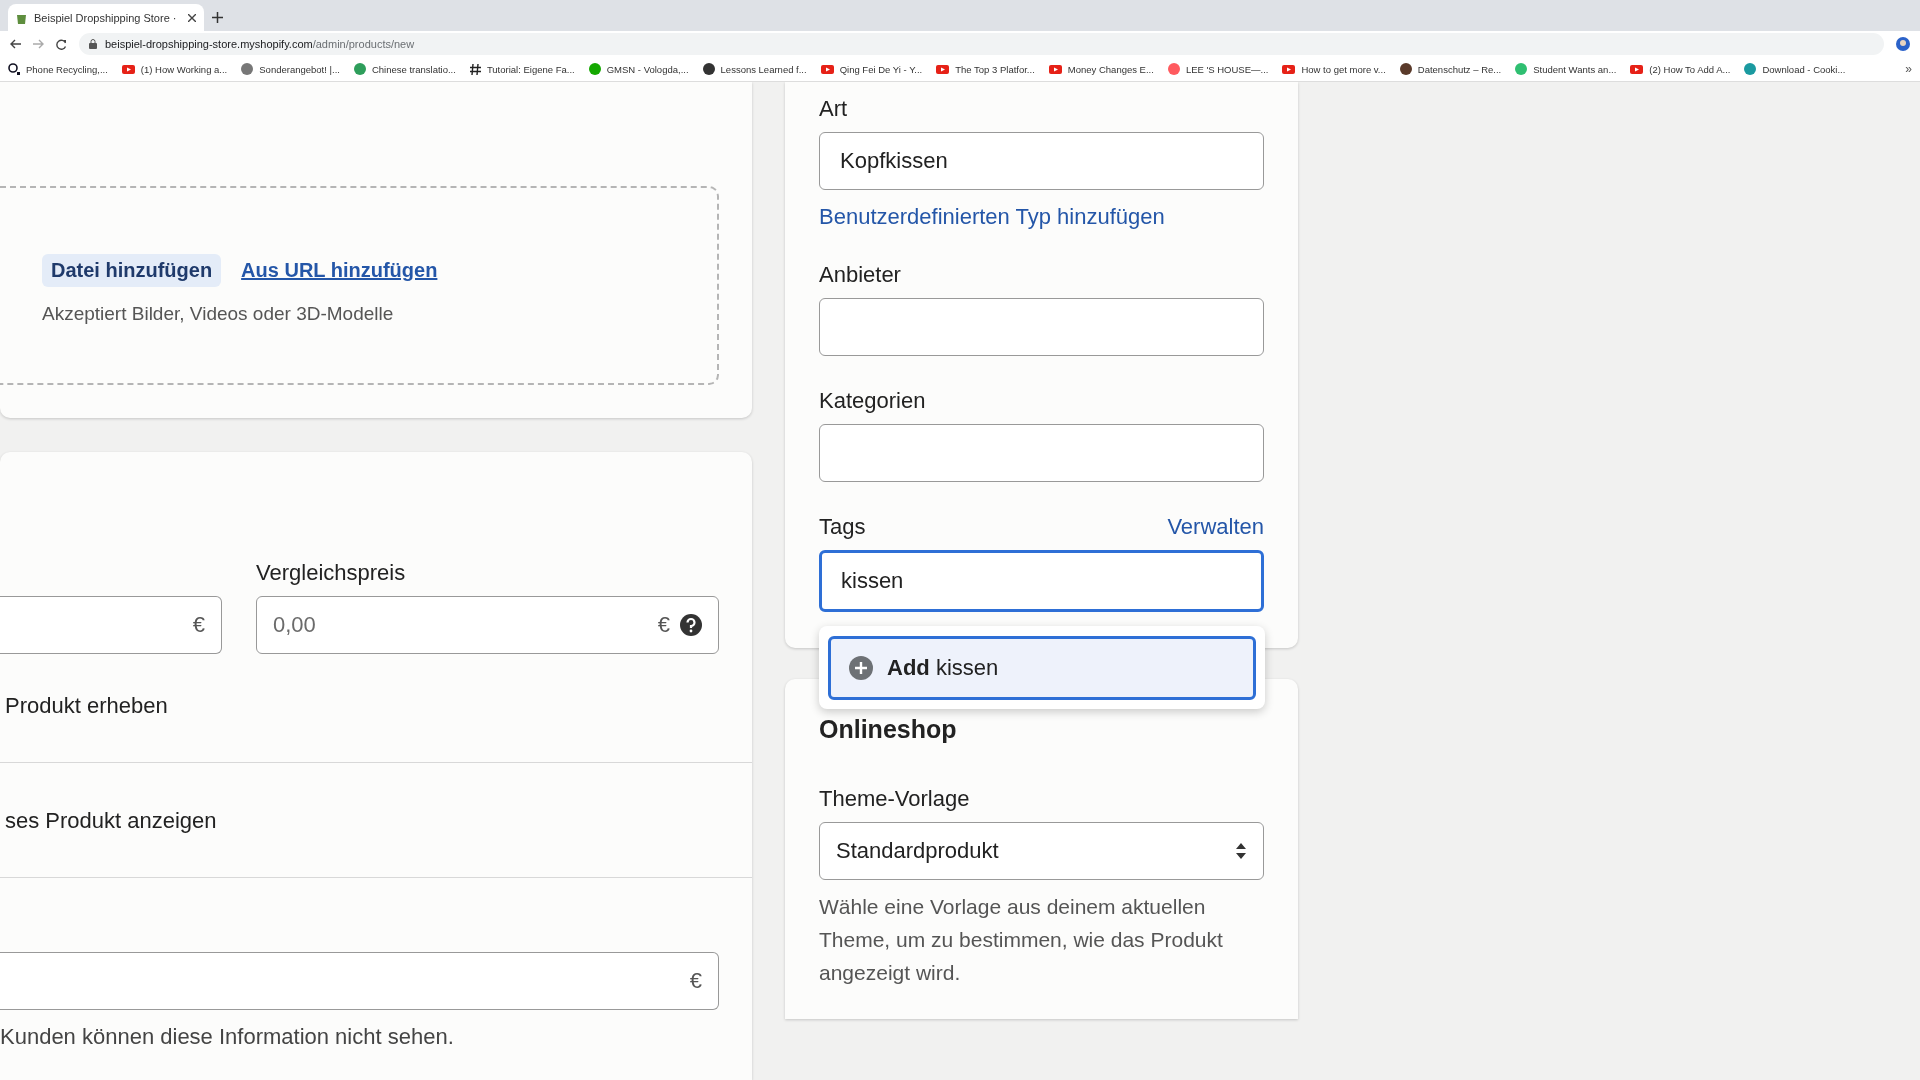 The width and height of the screenshot is (1920, 1080). I want to click on add-from-url-link: Aus URL hinzufügen, so click(339, 270).